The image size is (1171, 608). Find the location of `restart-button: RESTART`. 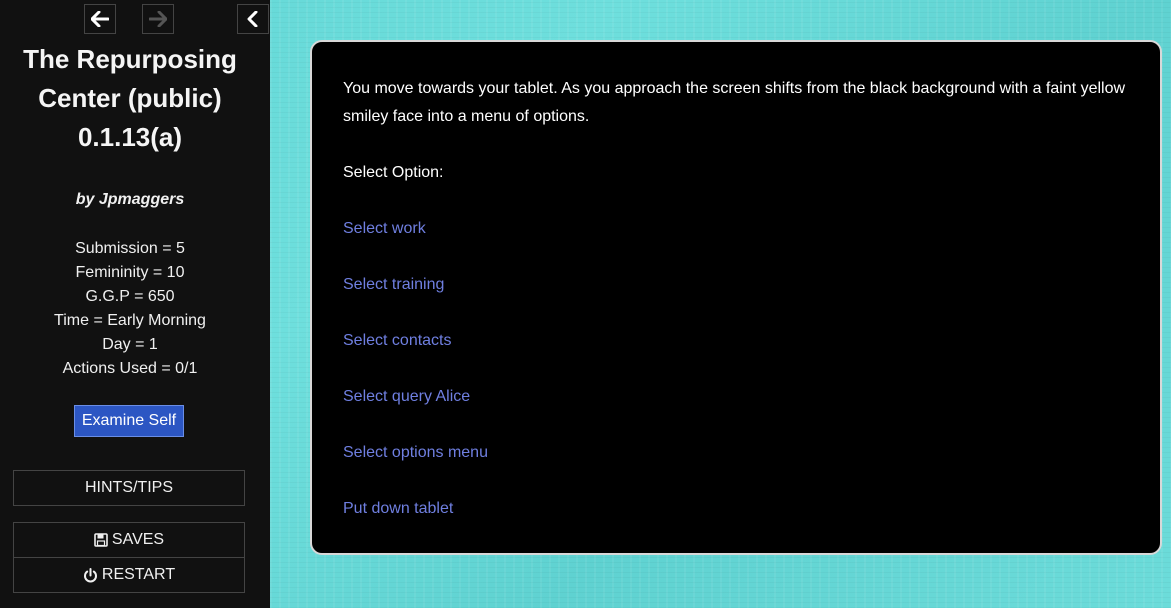

restart-button: RESTART is located at coordinates (129, 574).